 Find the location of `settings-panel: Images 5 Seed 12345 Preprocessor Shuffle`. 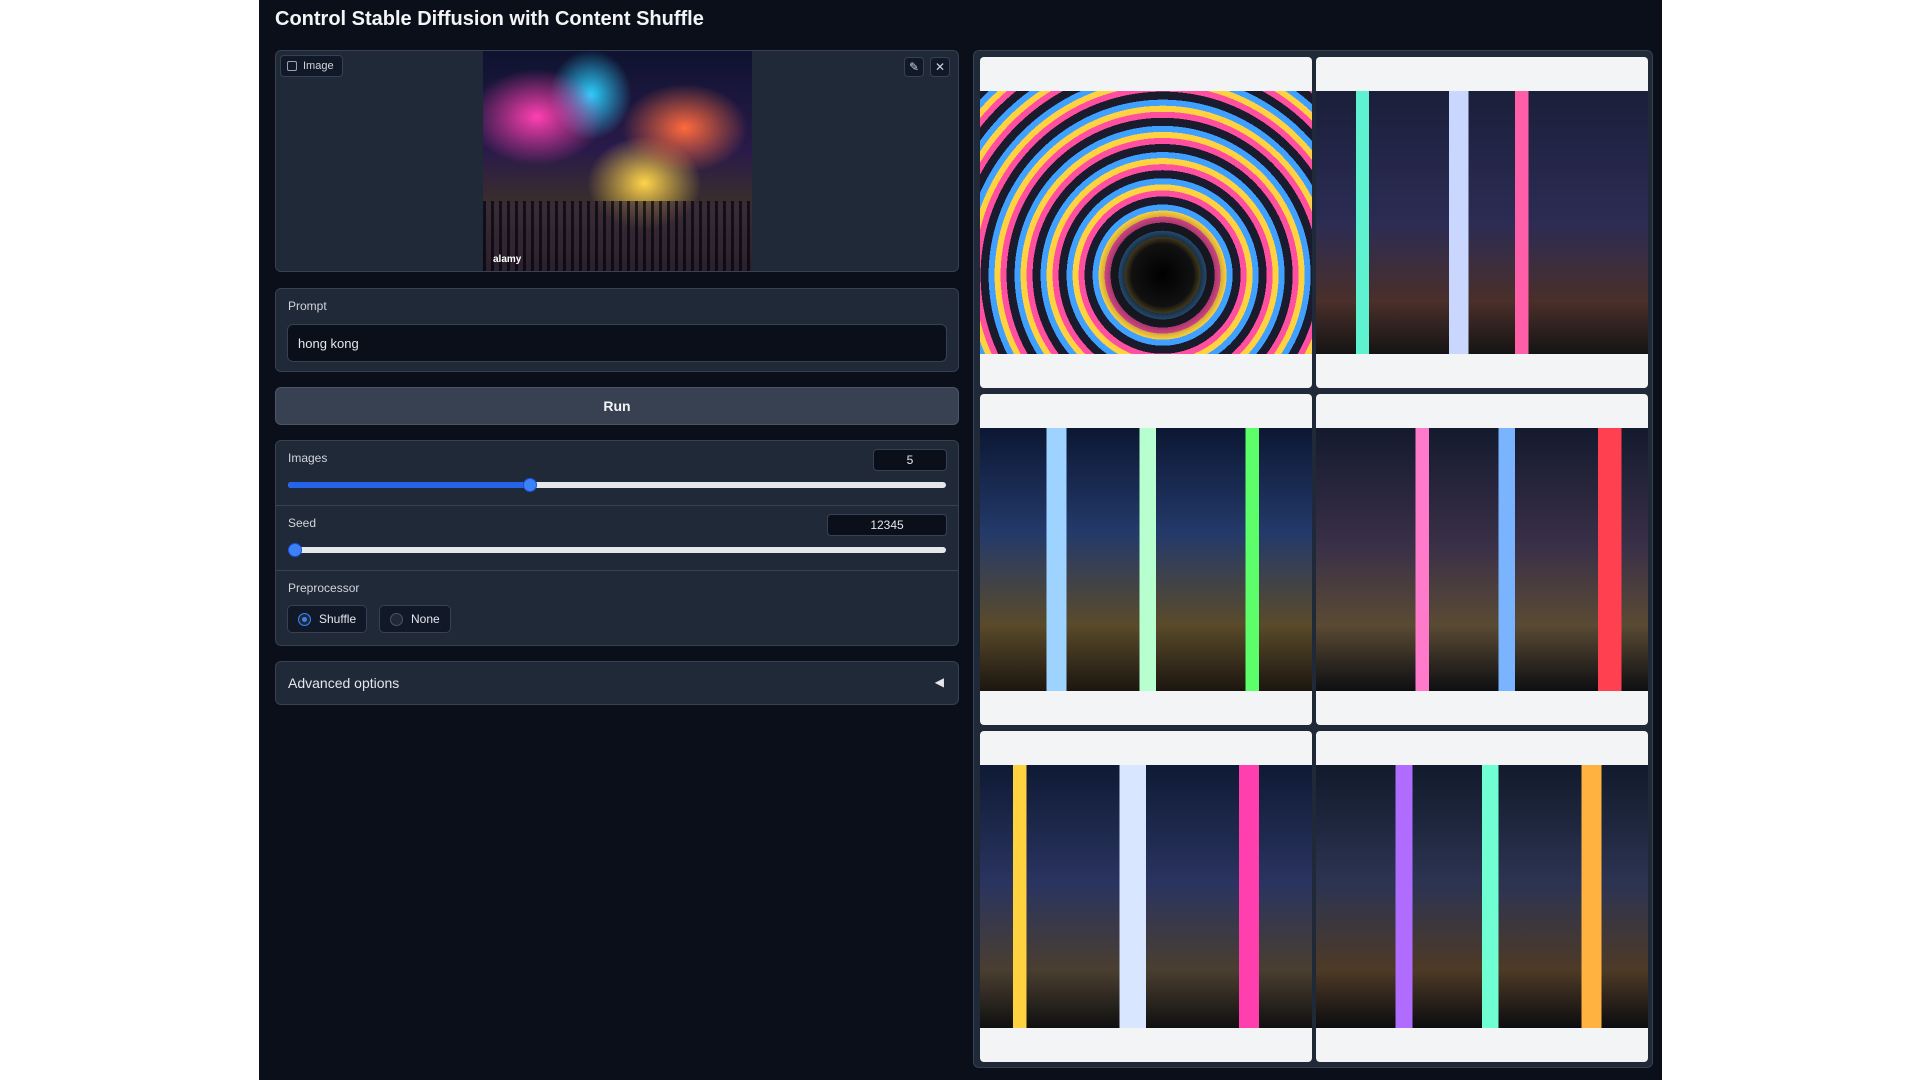

settings-panel: Images 5 Seed 12345 Preprocessor Shuffle is located at coordinates (617, 543).